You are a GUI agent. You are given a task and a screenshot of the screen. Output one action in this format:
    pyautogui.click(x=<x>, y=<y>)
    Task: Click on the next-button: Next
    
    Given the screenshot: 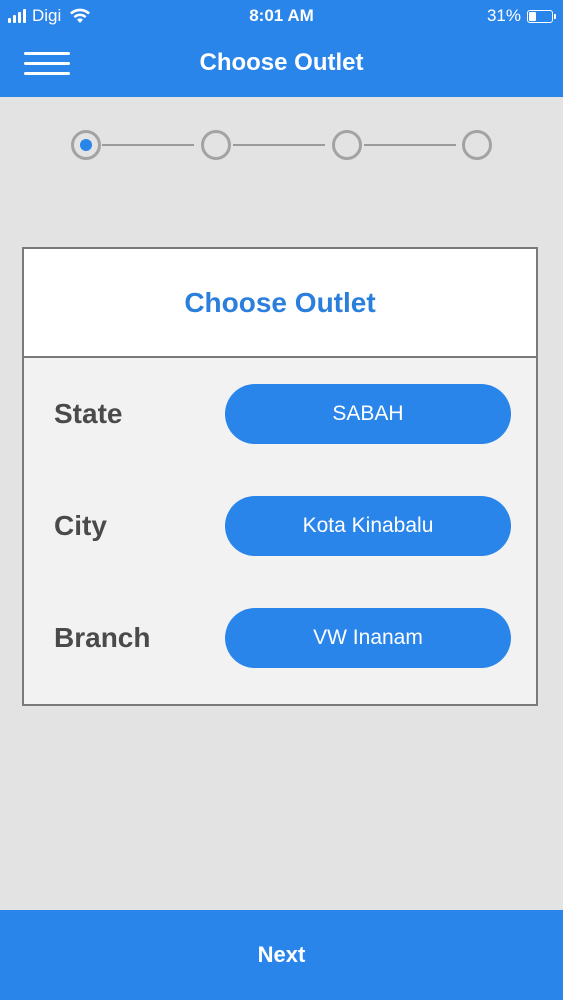 What is the action you would take?
    pyautogui.click(x=281, y=955)
    